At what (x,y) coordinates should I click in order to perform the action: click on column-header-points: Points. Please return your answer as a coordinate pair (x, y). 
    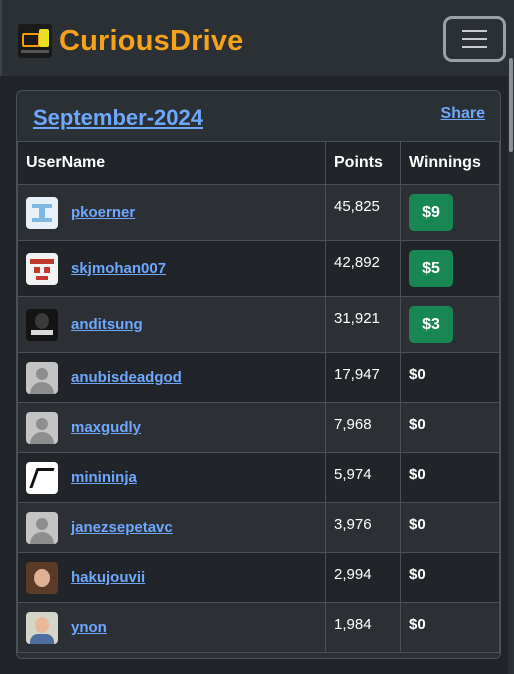
    Looking at the image, I should click on (363, 163).